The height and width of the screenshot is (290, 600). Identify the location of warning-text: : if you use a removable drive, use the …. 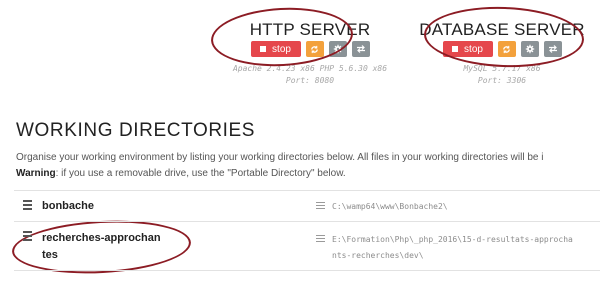
(200, 173).